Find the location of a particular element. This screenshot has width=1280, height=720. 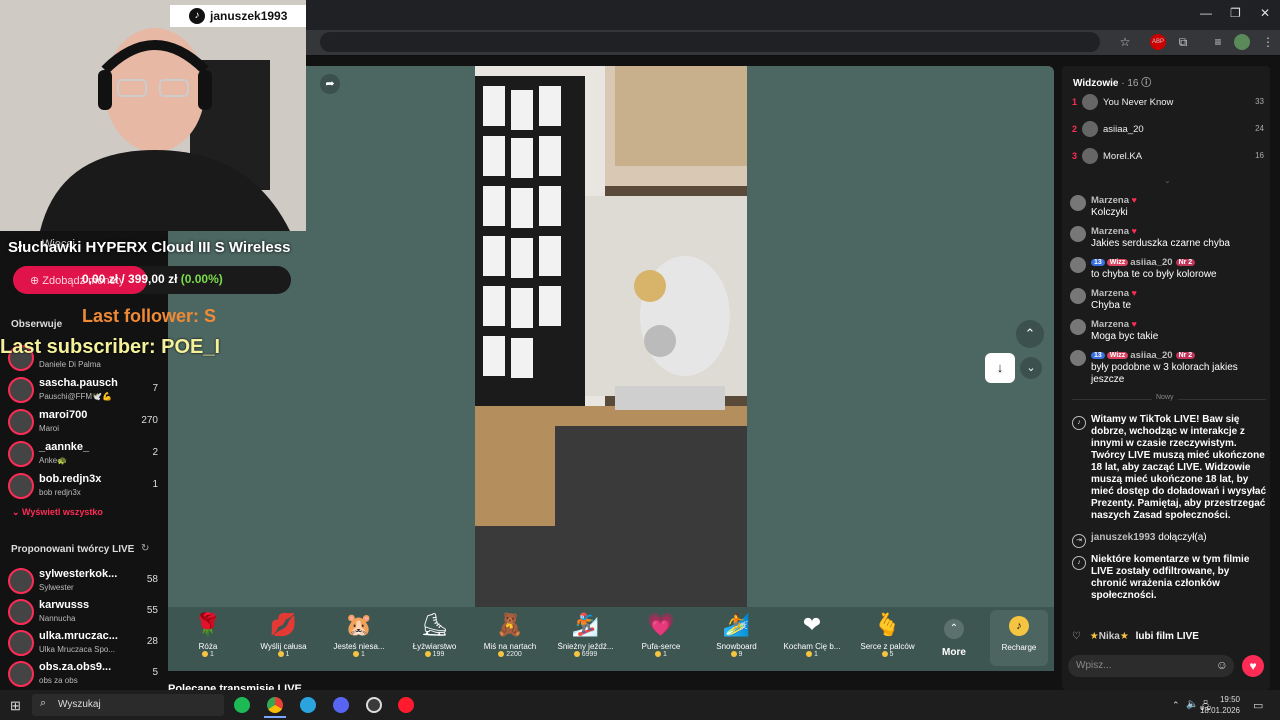

omnibox is located at coordinates (710, 42).